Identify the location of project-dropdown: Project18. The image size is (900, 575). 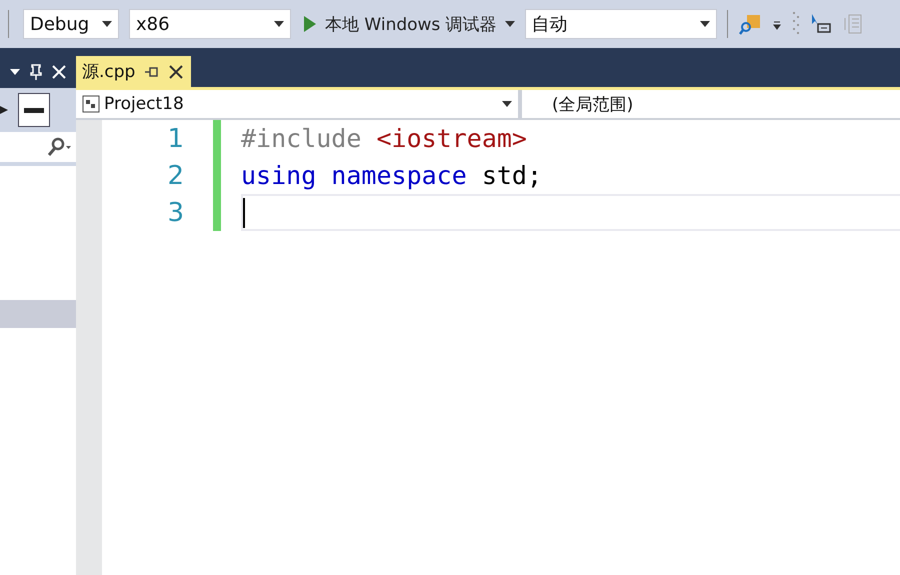
(297, 104).